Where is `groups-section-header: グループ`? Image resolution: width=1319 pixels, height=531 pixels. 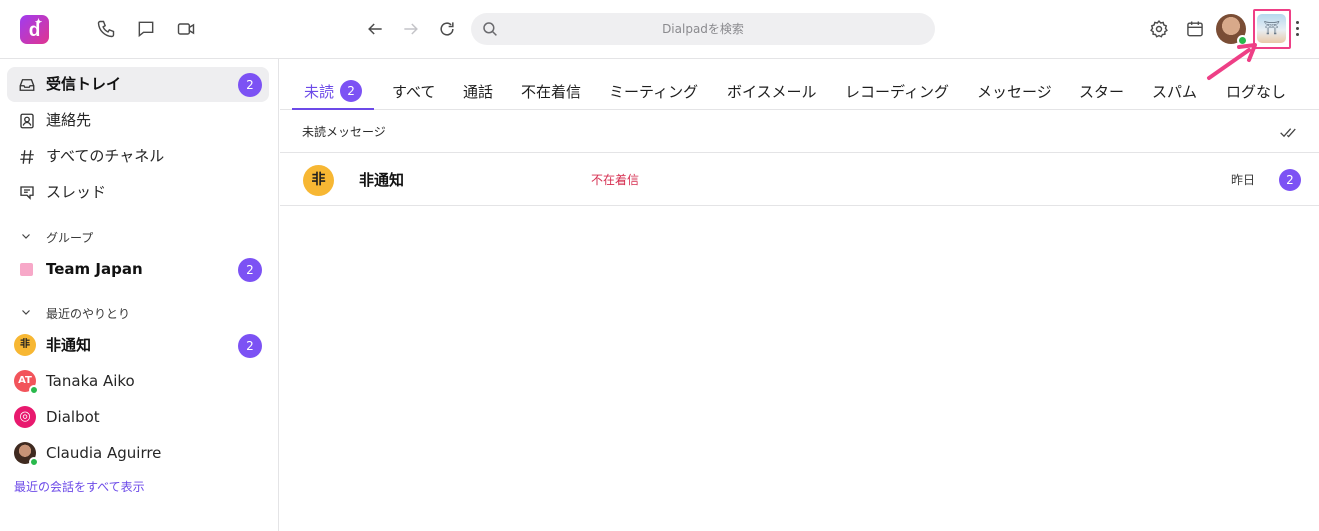 groups-section-header: グループ is located at coordinates (56, 238).